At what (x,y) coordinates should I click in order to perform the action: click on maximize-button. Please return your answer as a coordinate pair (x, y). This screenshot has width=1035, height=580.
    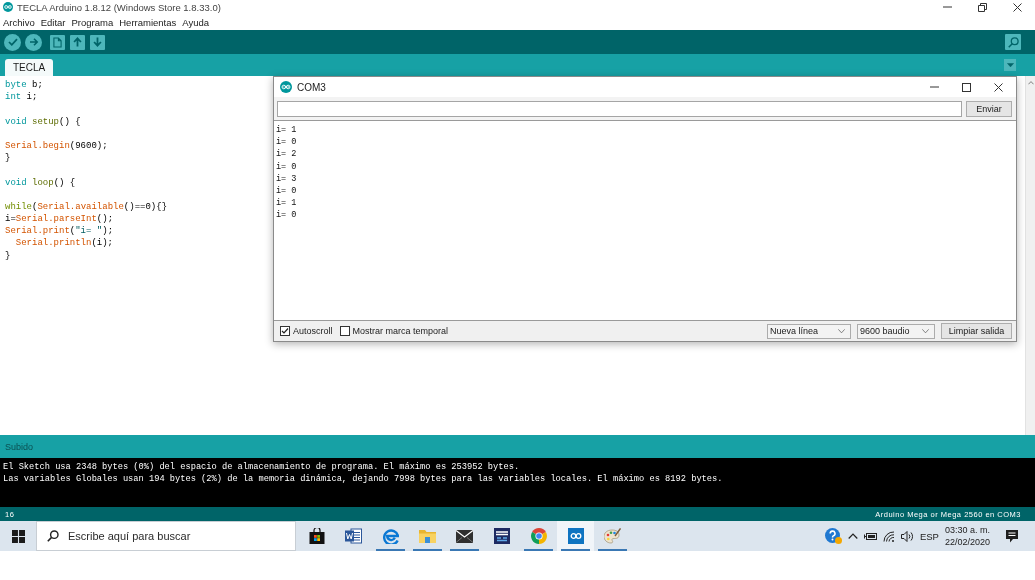
    Looking at the image, I should click on (966, 87).